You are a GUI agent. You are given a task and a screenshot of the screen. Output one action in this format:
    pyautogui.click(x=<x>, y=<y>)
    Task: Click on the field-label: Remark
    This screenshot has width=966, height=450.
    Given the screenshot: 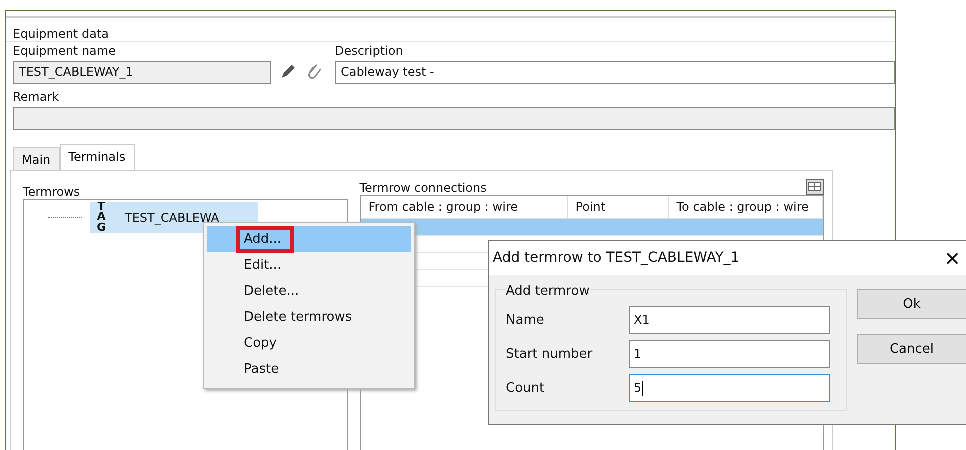 What is the action you would take?
    pyautogui.click(x=36, y=97)
    